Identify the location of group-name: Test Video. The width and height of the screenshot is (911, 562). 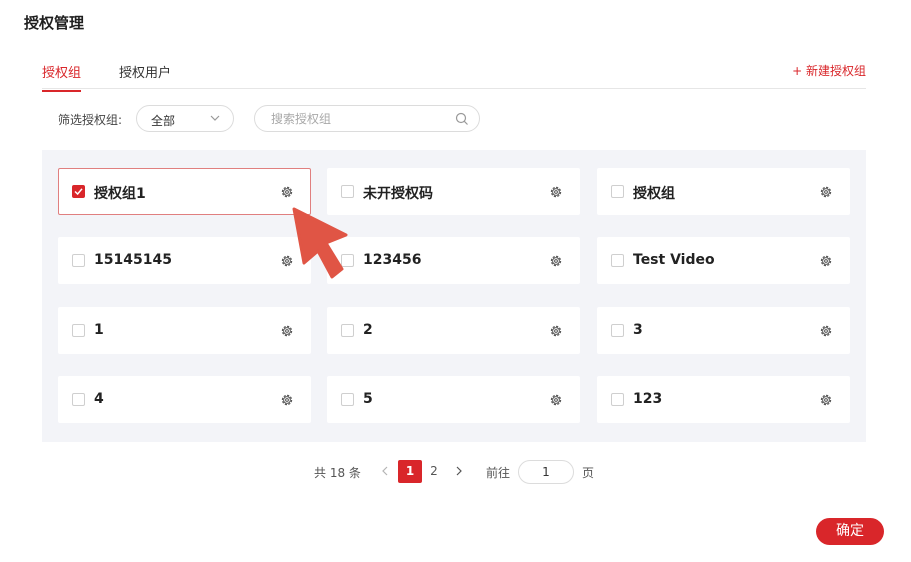
(674, 260).